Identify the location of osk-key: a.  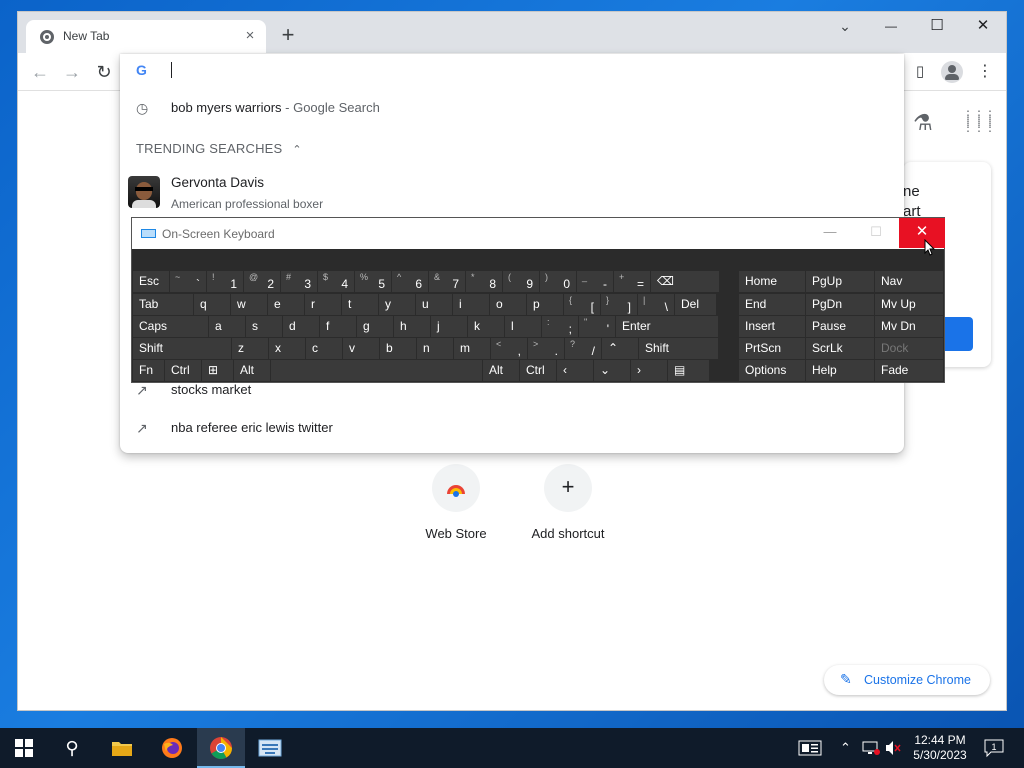
(227, 326).